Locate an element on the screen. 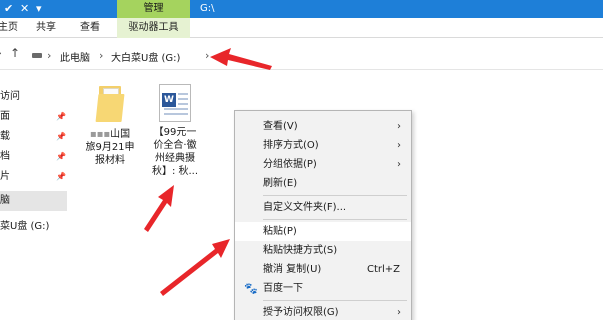 The width and height of the screenshot is (603, 320). manage-contextual-tab: 管理 is located at coordinates (153, 9).